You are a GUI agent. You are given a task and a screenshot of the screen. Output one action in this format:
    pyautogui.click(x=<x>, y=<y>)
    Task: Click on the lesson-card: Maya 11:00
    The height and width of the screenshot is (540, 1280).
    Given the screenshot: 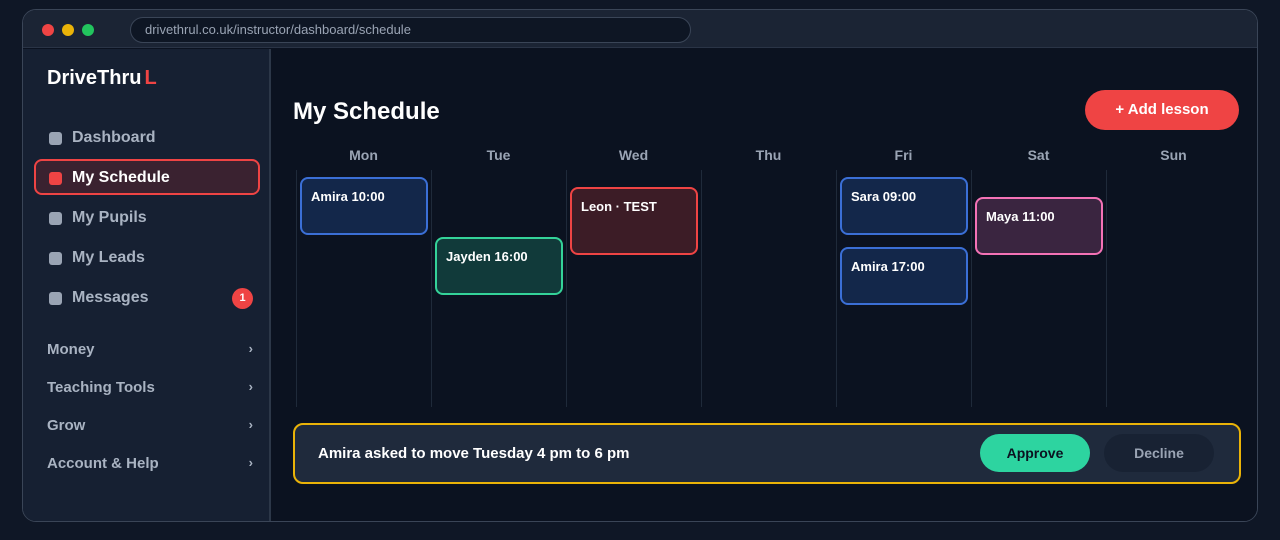 What is the action you would take?
    pyautogui.click(x=1039, y=226)
    